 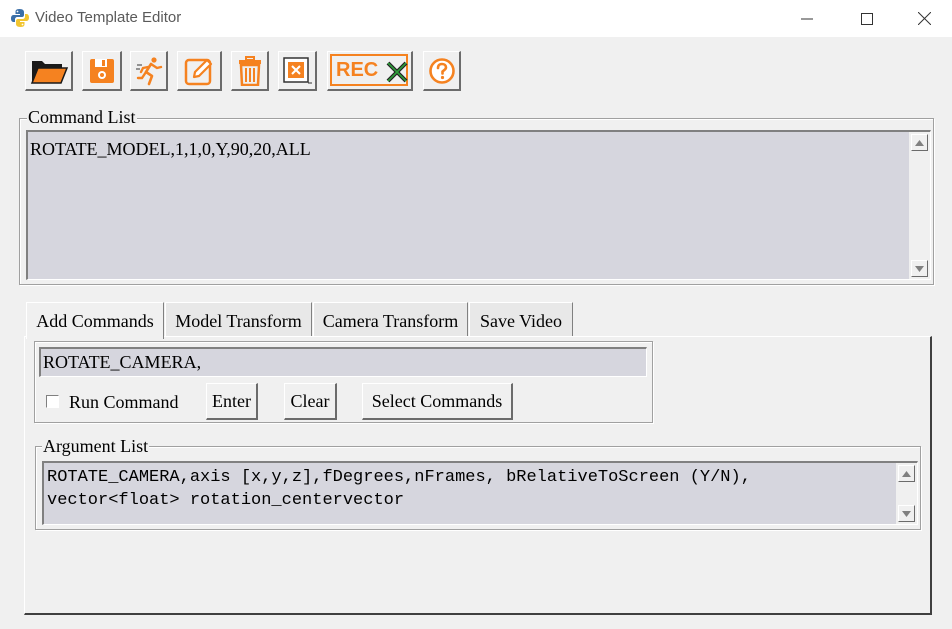 What do you see at coordinates (82, 117) in the screenshot?
I see `command-list-label: Command List` at bounding box center [82, 117].